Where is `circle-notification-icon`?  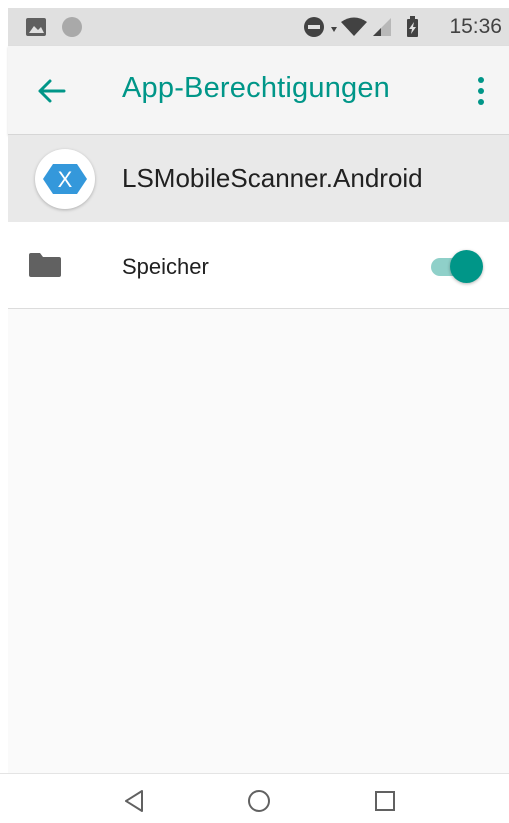 circle-notification-icon is located at coordinates (72, 27).